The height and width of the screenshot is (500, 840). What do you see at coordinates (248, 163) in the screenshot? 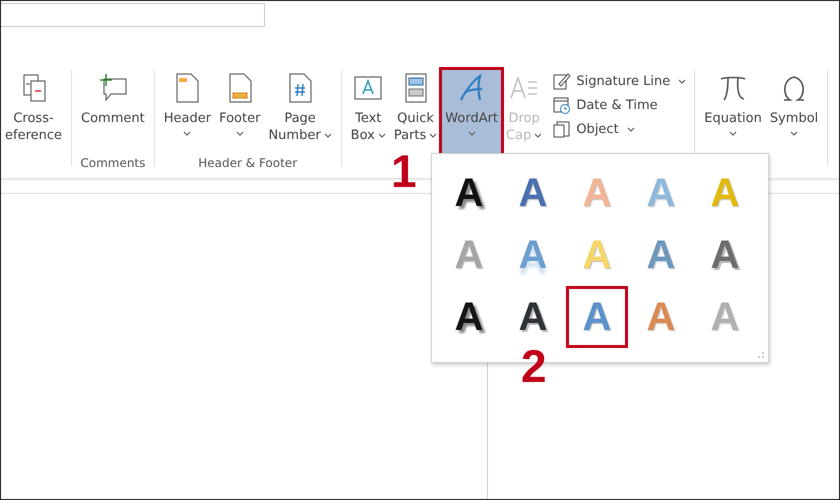
I see `group-label: Header & Footer` at bounding box center [248, 163].